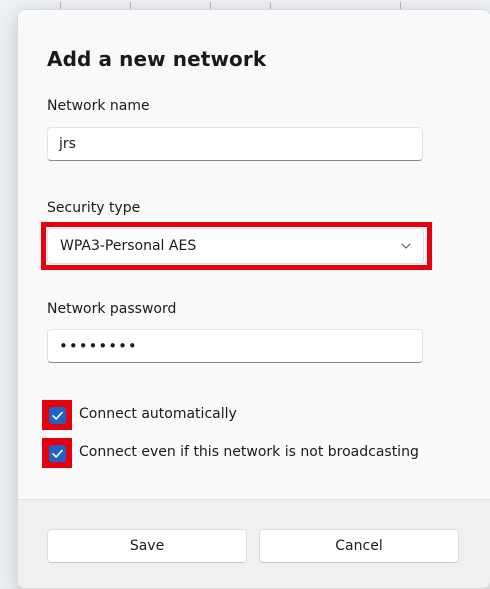 Image resolution: width=490 pixels, height=589 pixels. Describe the element at coordinates (157, 59) in the screenshot. I see `dialog-title: Add a new network` at that location.